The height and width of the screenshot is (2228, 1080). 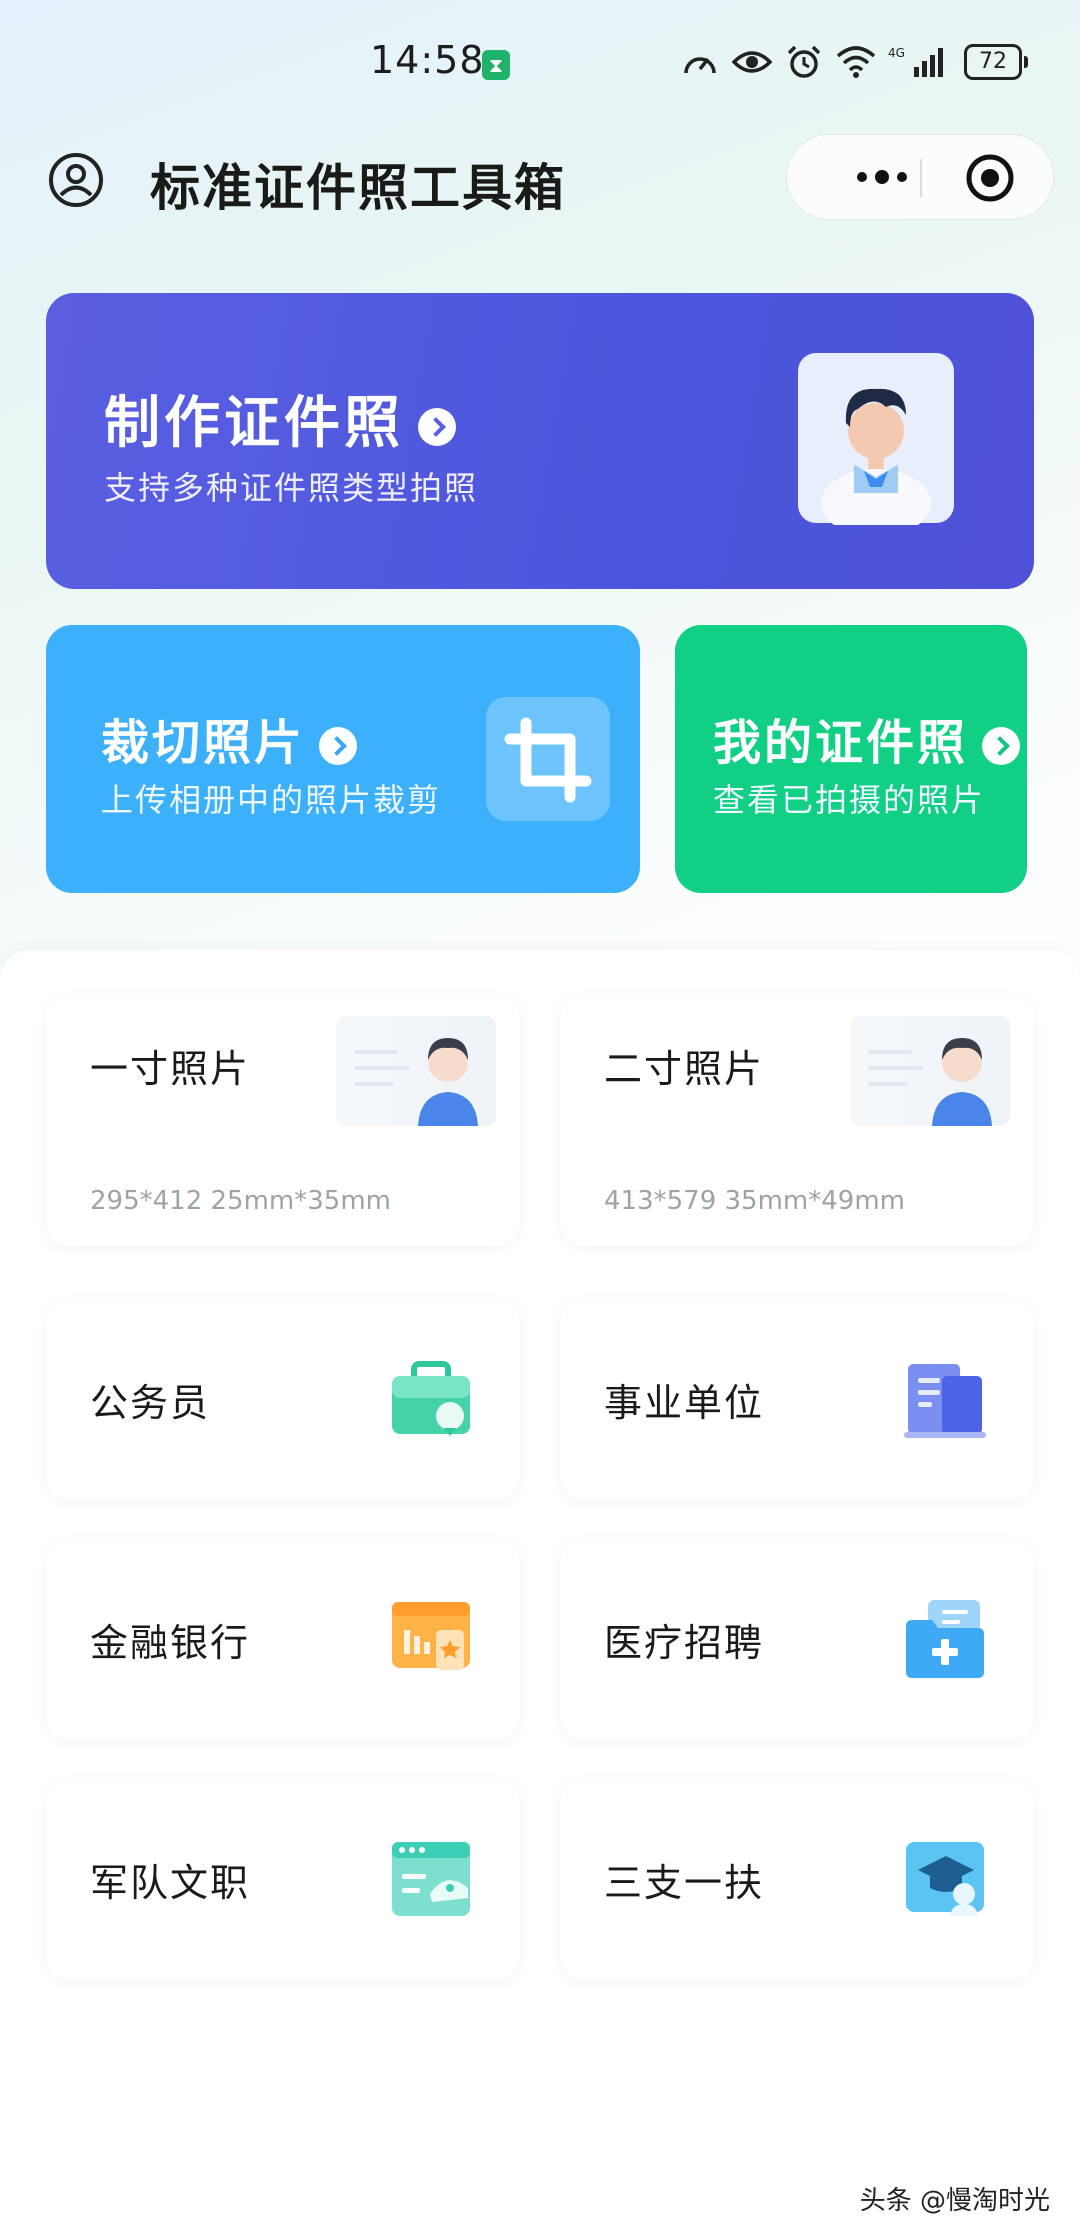 What do you see at coordinates (76, 180) in the screenshot?
I see `user-profile-icon` at bounding box center [76, 180].